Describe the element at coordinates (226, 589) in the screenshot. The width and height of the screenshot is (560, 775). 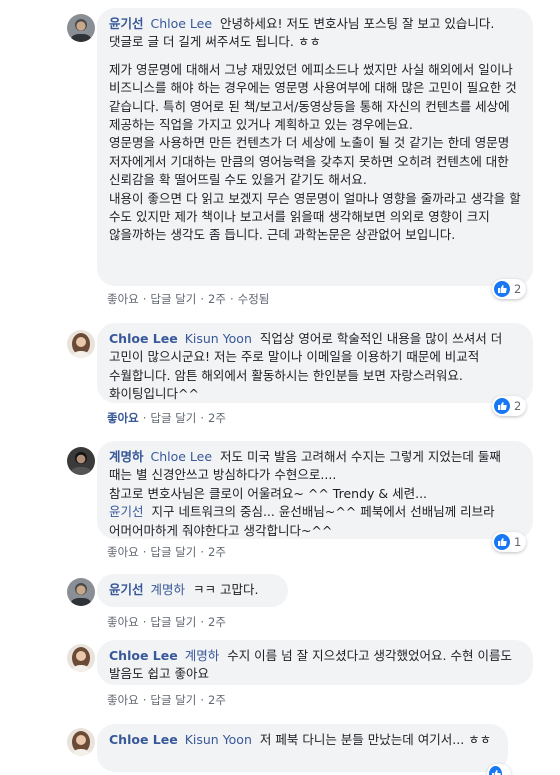
I see `comment-text: ㅋㅋ 고맙다.` at that location.